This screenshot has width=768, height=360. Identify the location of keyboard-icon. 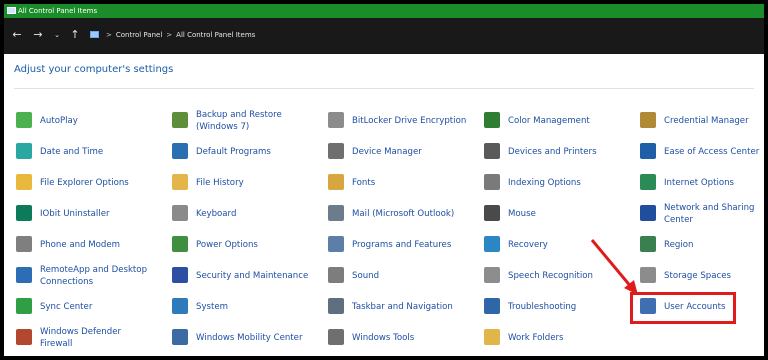
(180, 213).